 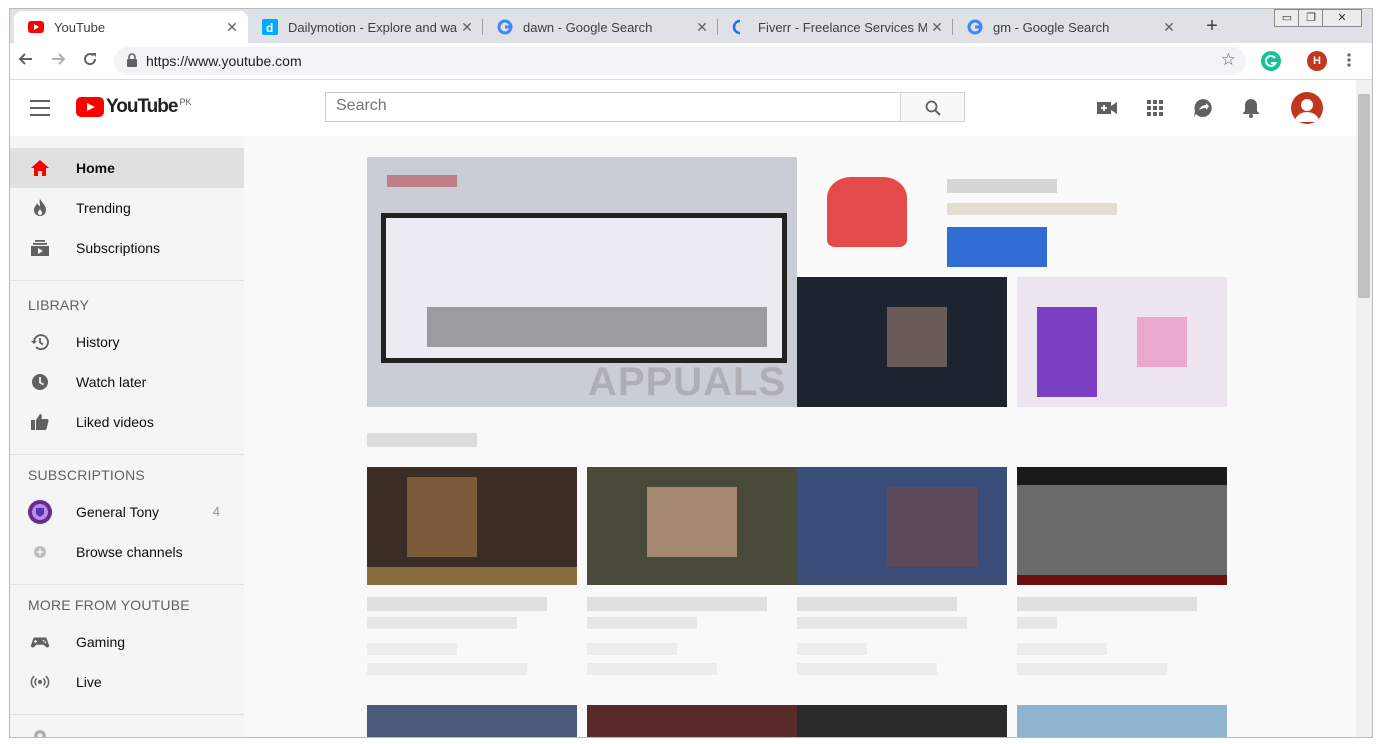 What do you see at coordinates (40, 208) in the screenshot?
I see `flame-icon` at bounding box center [40, 208].